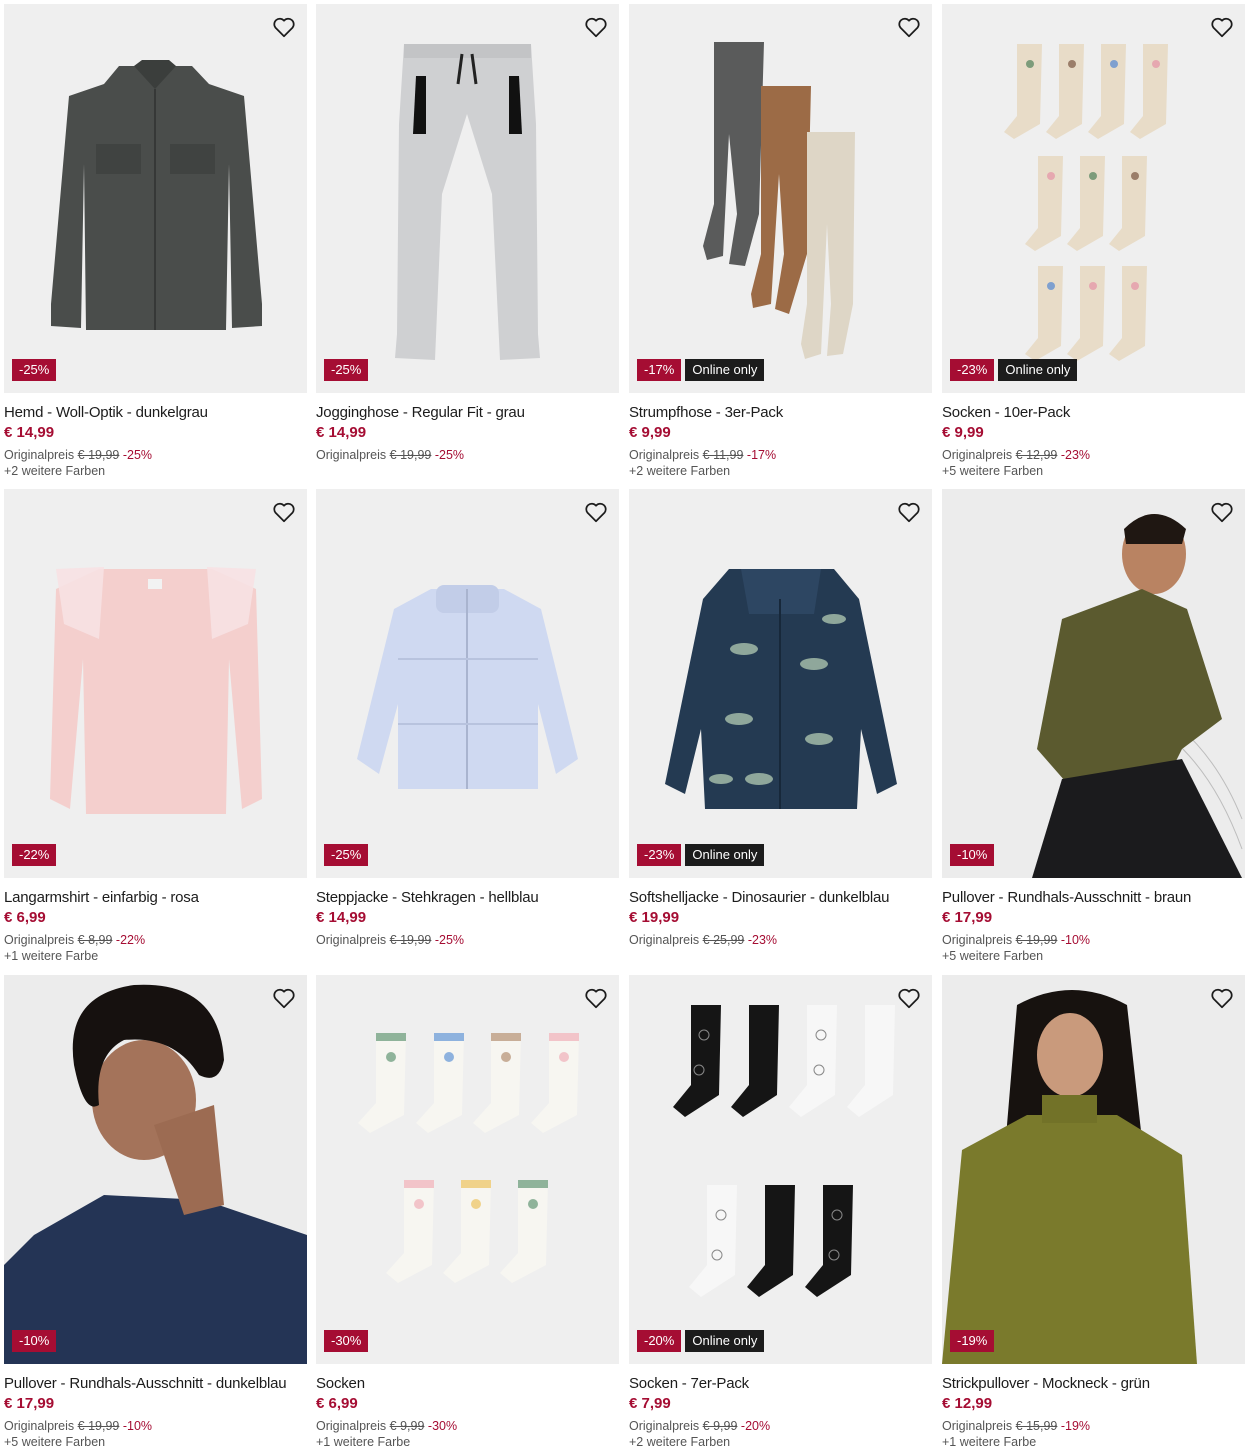  What do you see at coordinates (780, 1169) in the screenshot?
I see `product-image: -20% Online only` at bounding box center [780, 1169].